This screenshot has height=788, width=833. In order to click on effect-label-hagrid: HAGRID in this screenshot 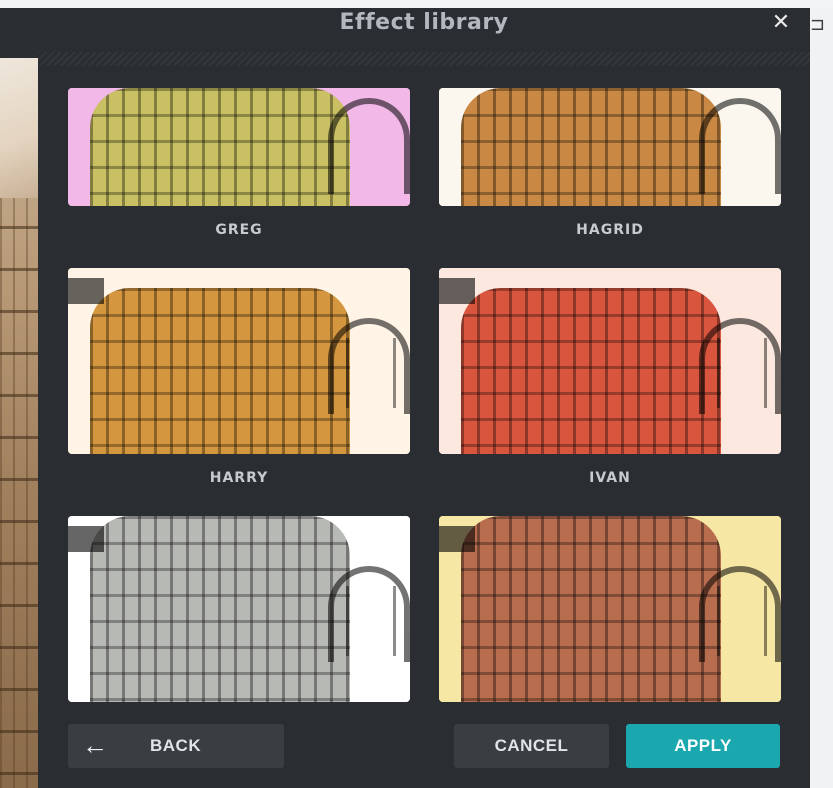, I will do `click(610, 230)`.